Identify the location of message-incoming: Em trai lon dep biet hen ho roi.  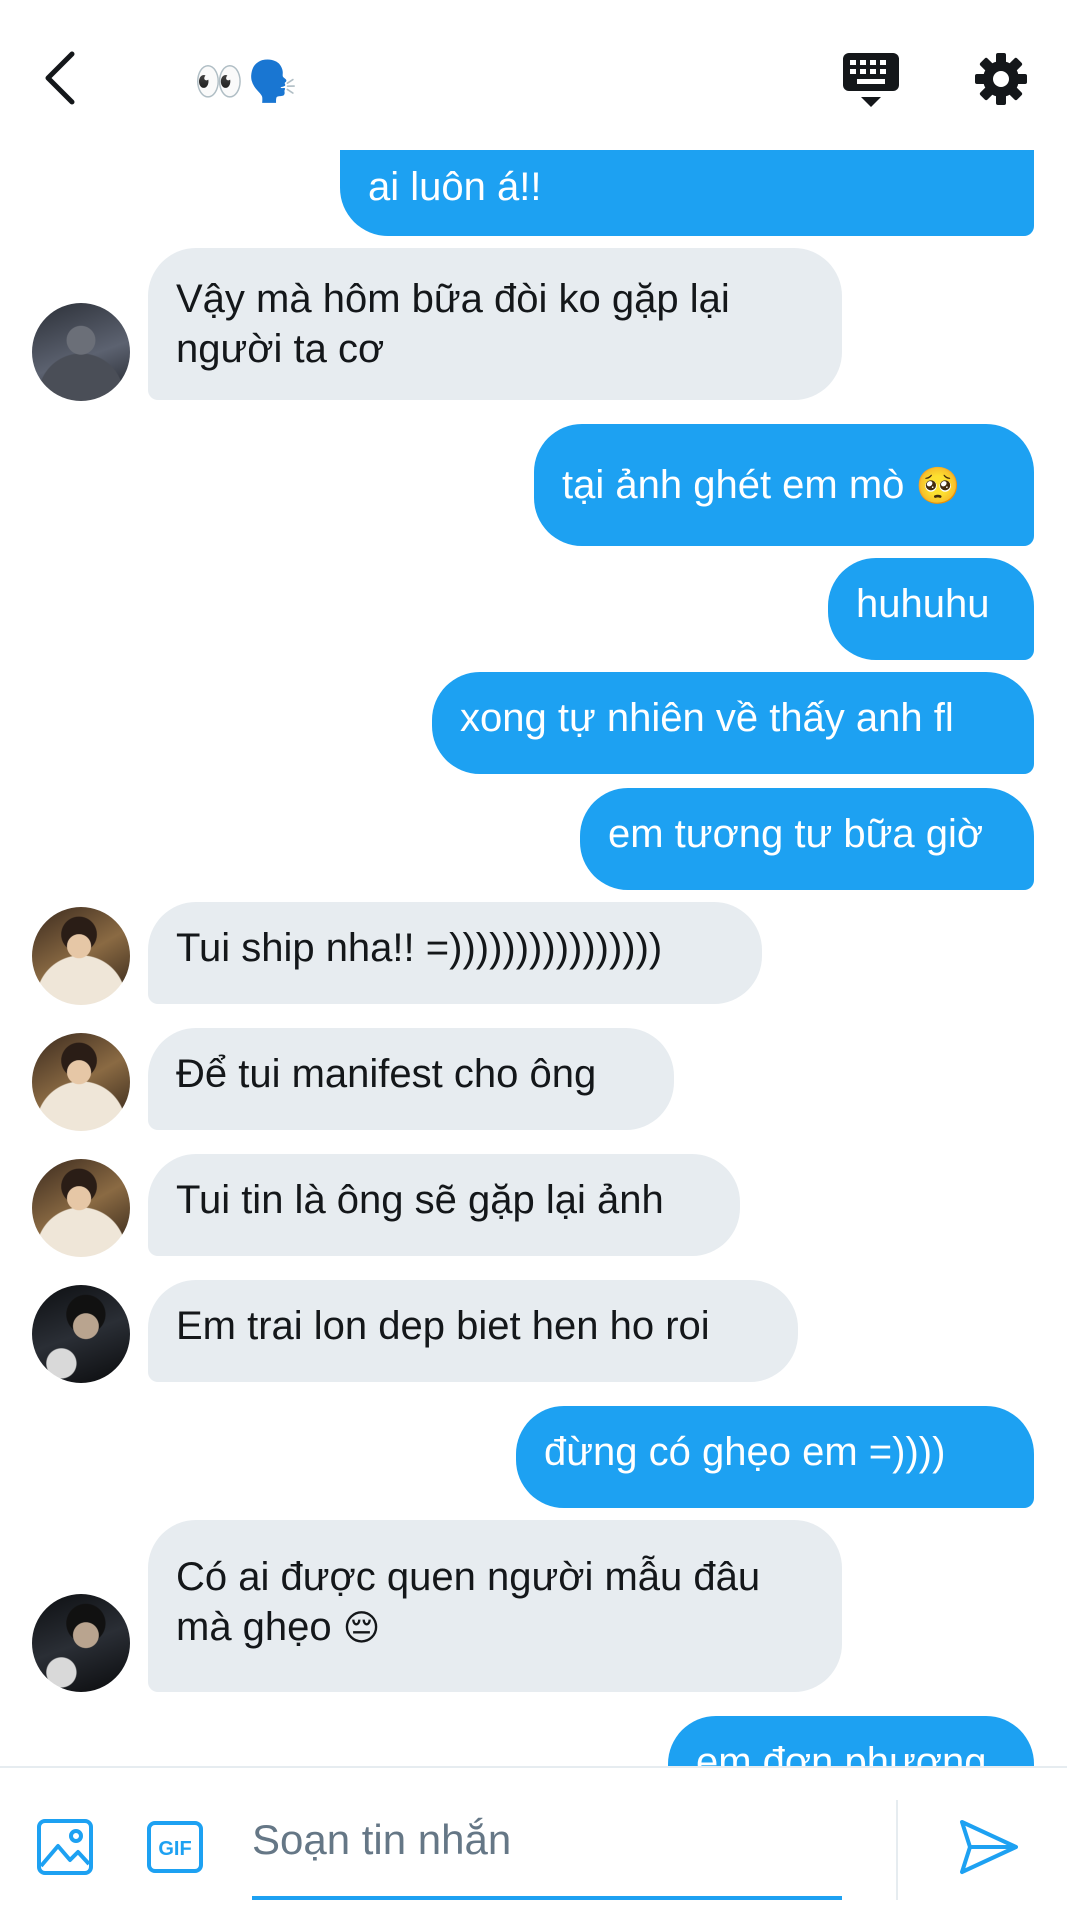
(473, 1331).